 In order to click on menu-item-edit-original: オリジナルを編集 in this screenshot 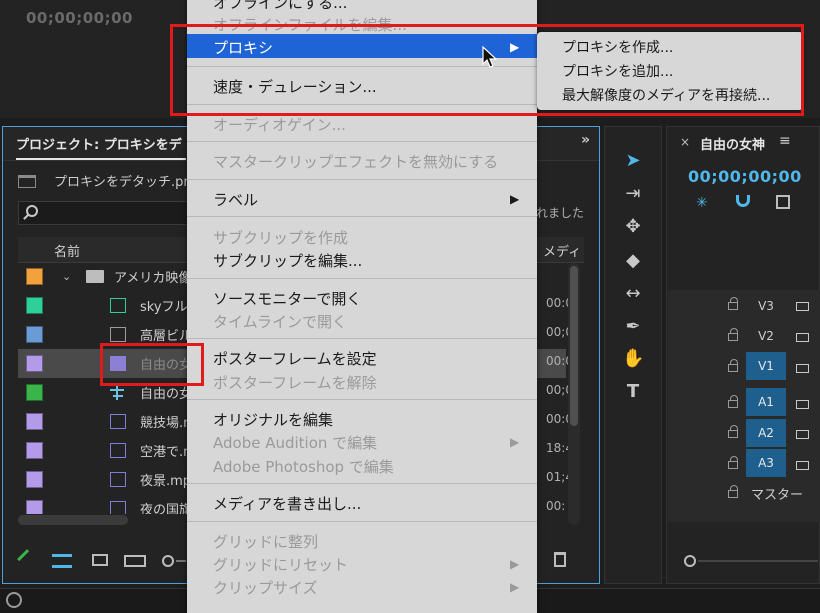, I will do `click(273, 419)`.